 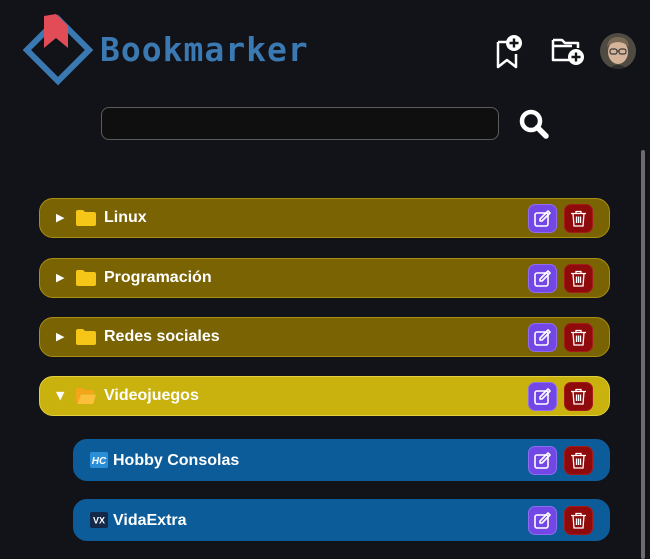 I want to click on user-avatar, so click(x=618, y=51).